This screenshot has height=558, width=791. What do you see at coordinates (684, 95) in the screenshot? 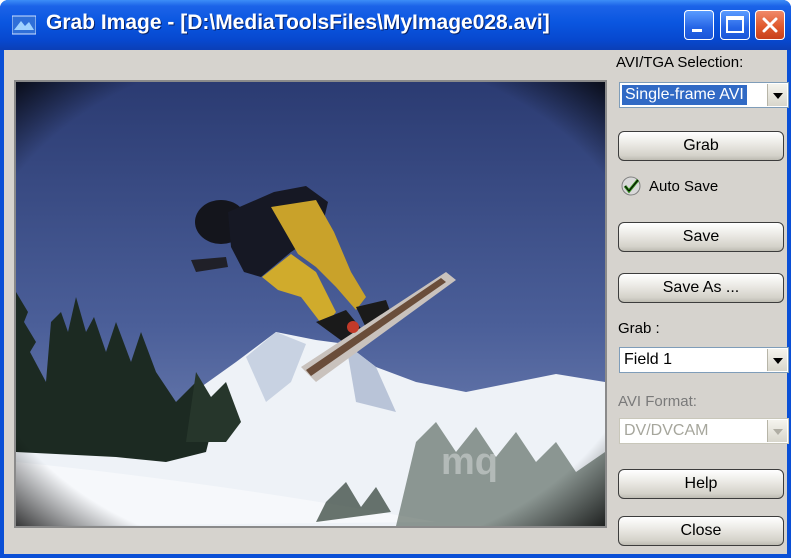
I see `selection-value: Single-frame AVI` at bounding box center [684, 95].